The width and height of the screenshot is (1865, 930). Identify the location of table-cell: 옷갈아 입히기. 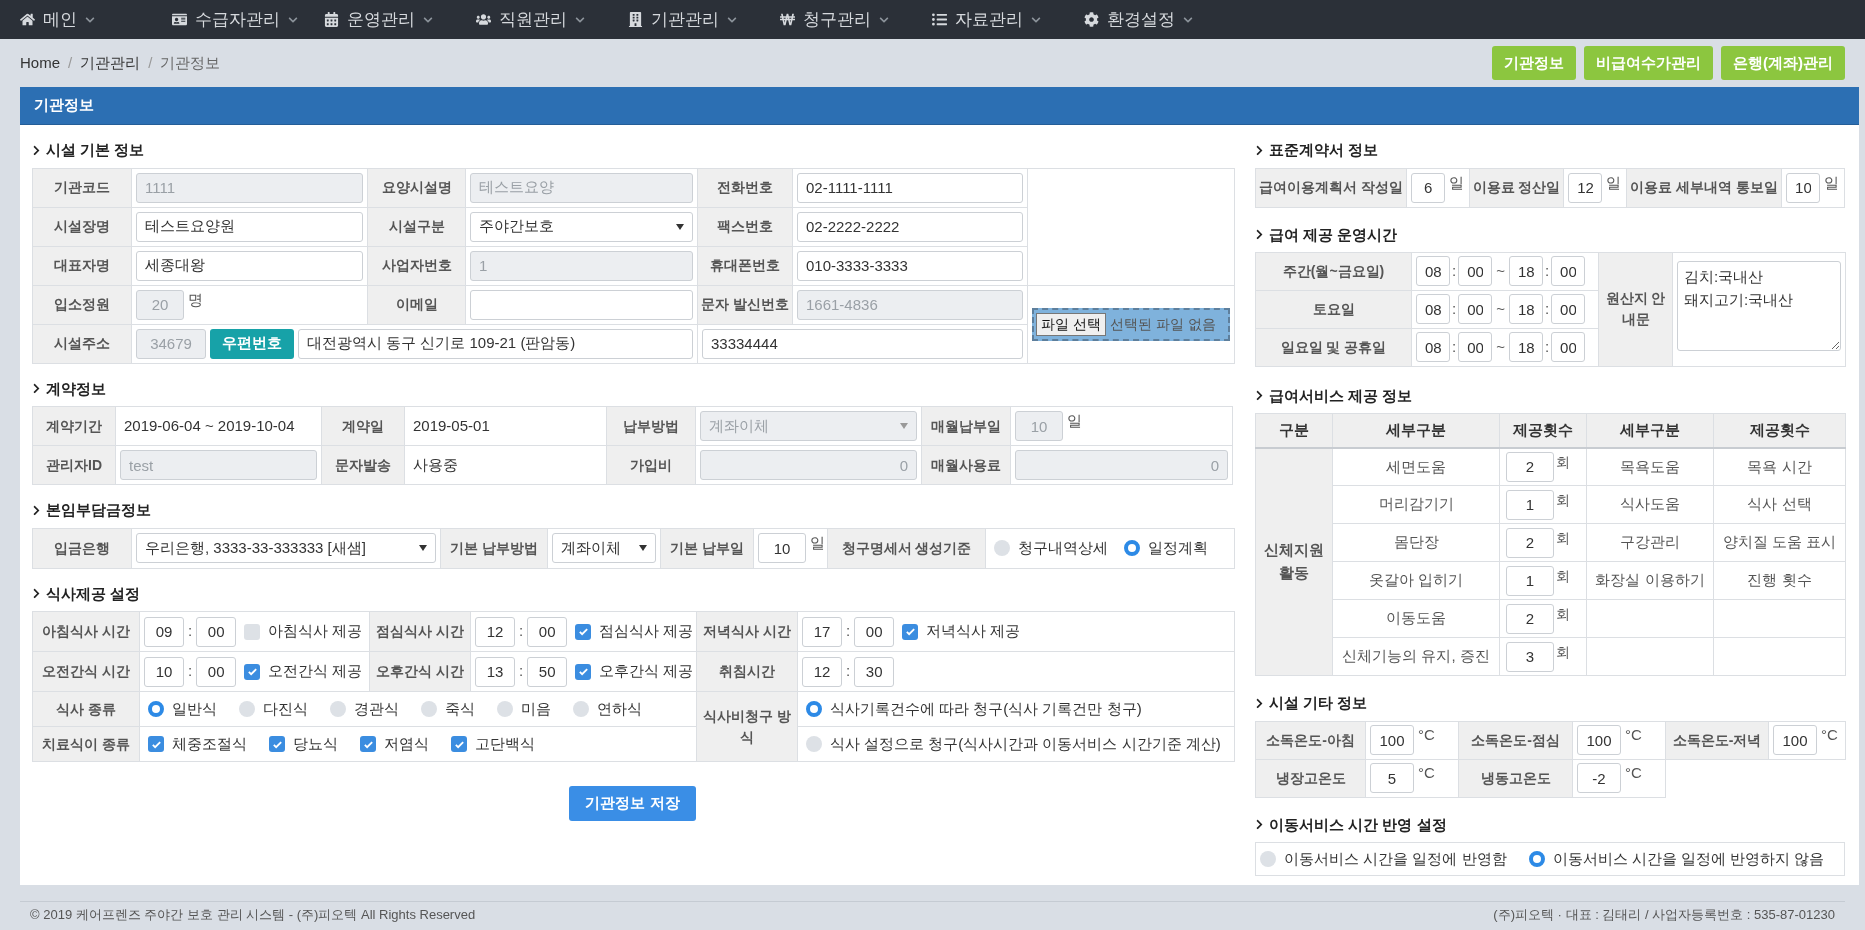
(1416, 580).